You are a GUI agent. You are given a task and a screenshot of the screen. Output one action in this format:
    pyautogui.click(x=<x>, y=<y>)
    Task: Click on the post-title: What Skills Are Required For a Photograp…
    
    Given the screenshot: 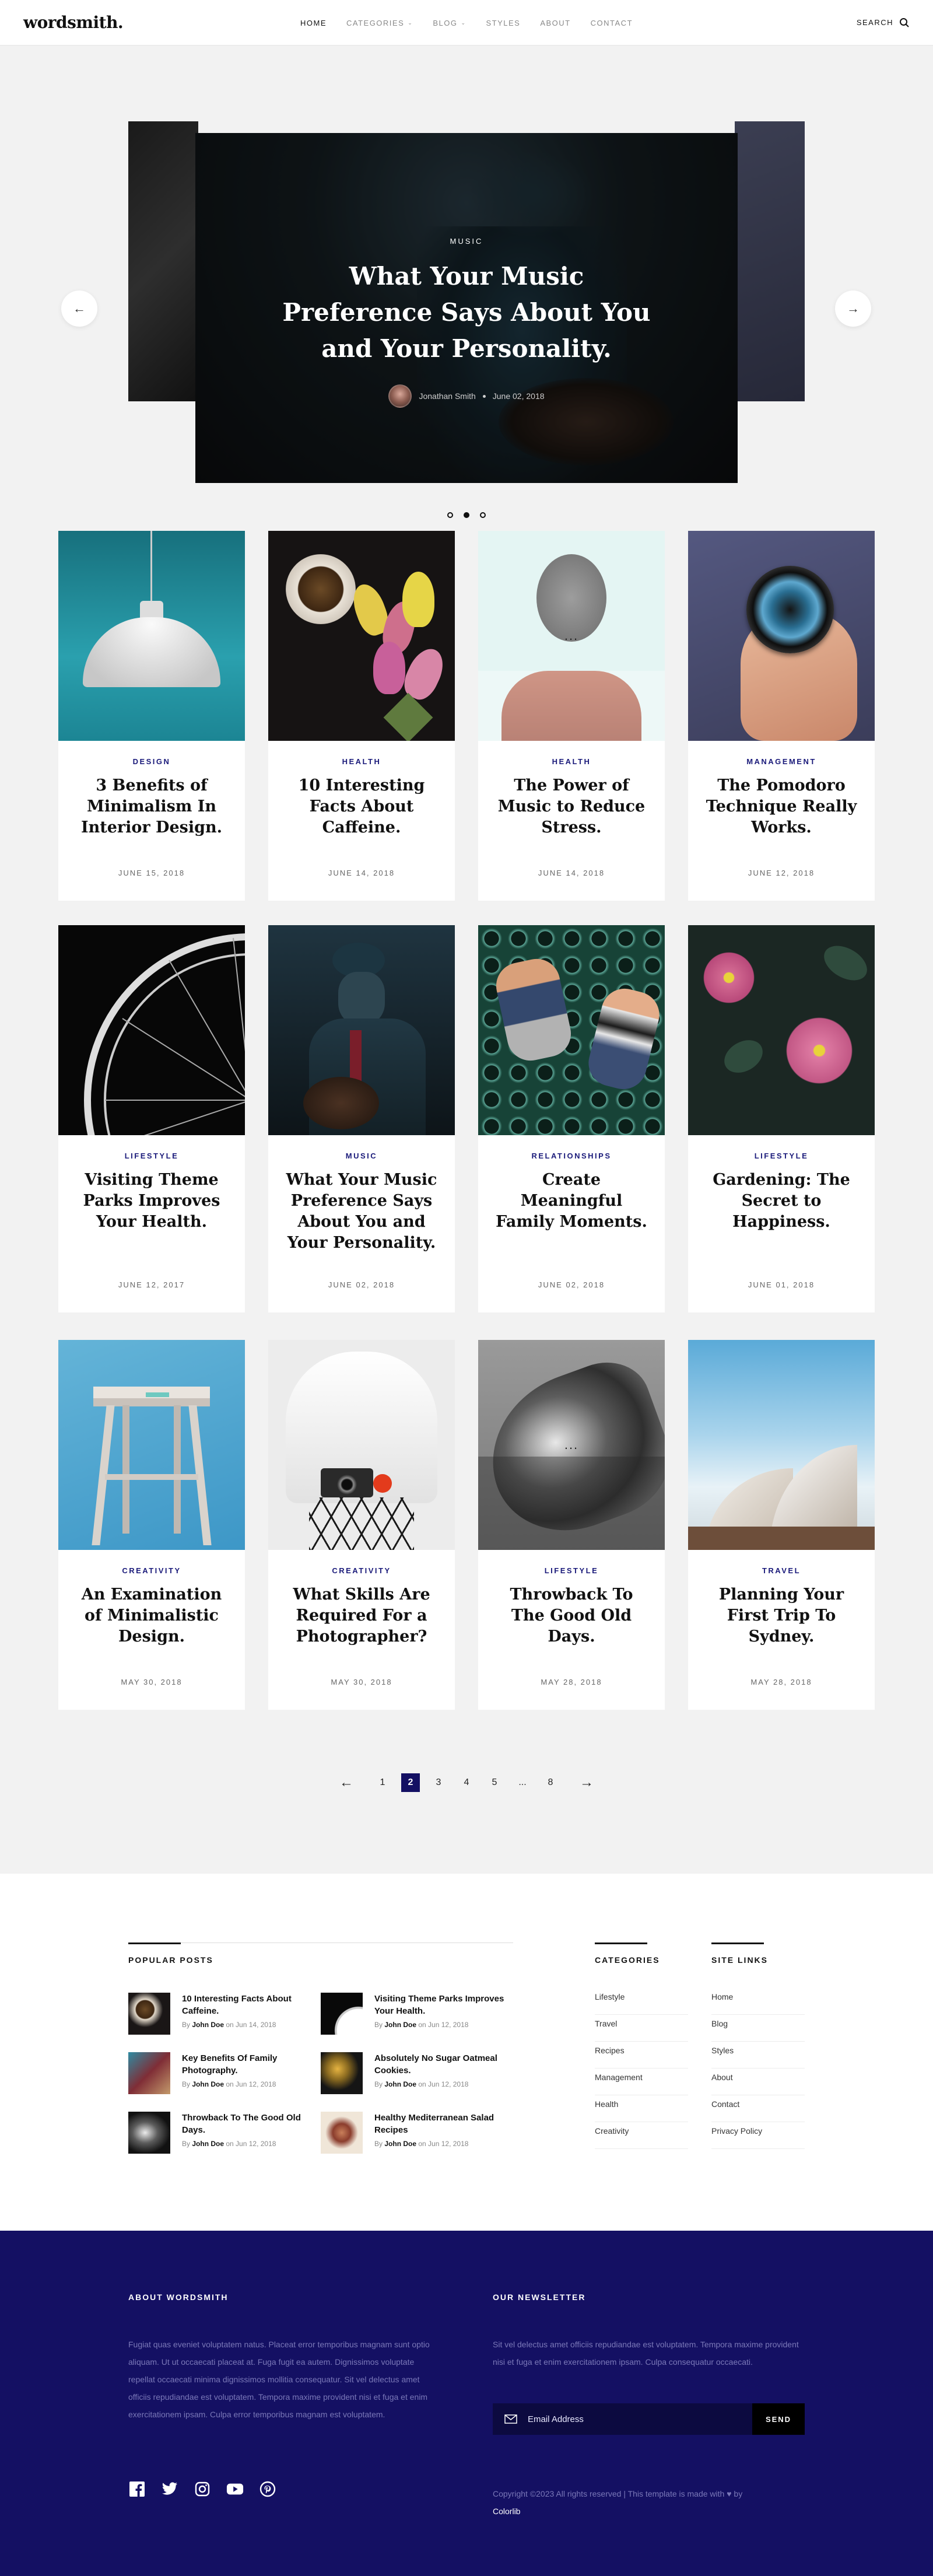 What is the action you would take?
    pyautogui.click(x=361, y=1615)
    